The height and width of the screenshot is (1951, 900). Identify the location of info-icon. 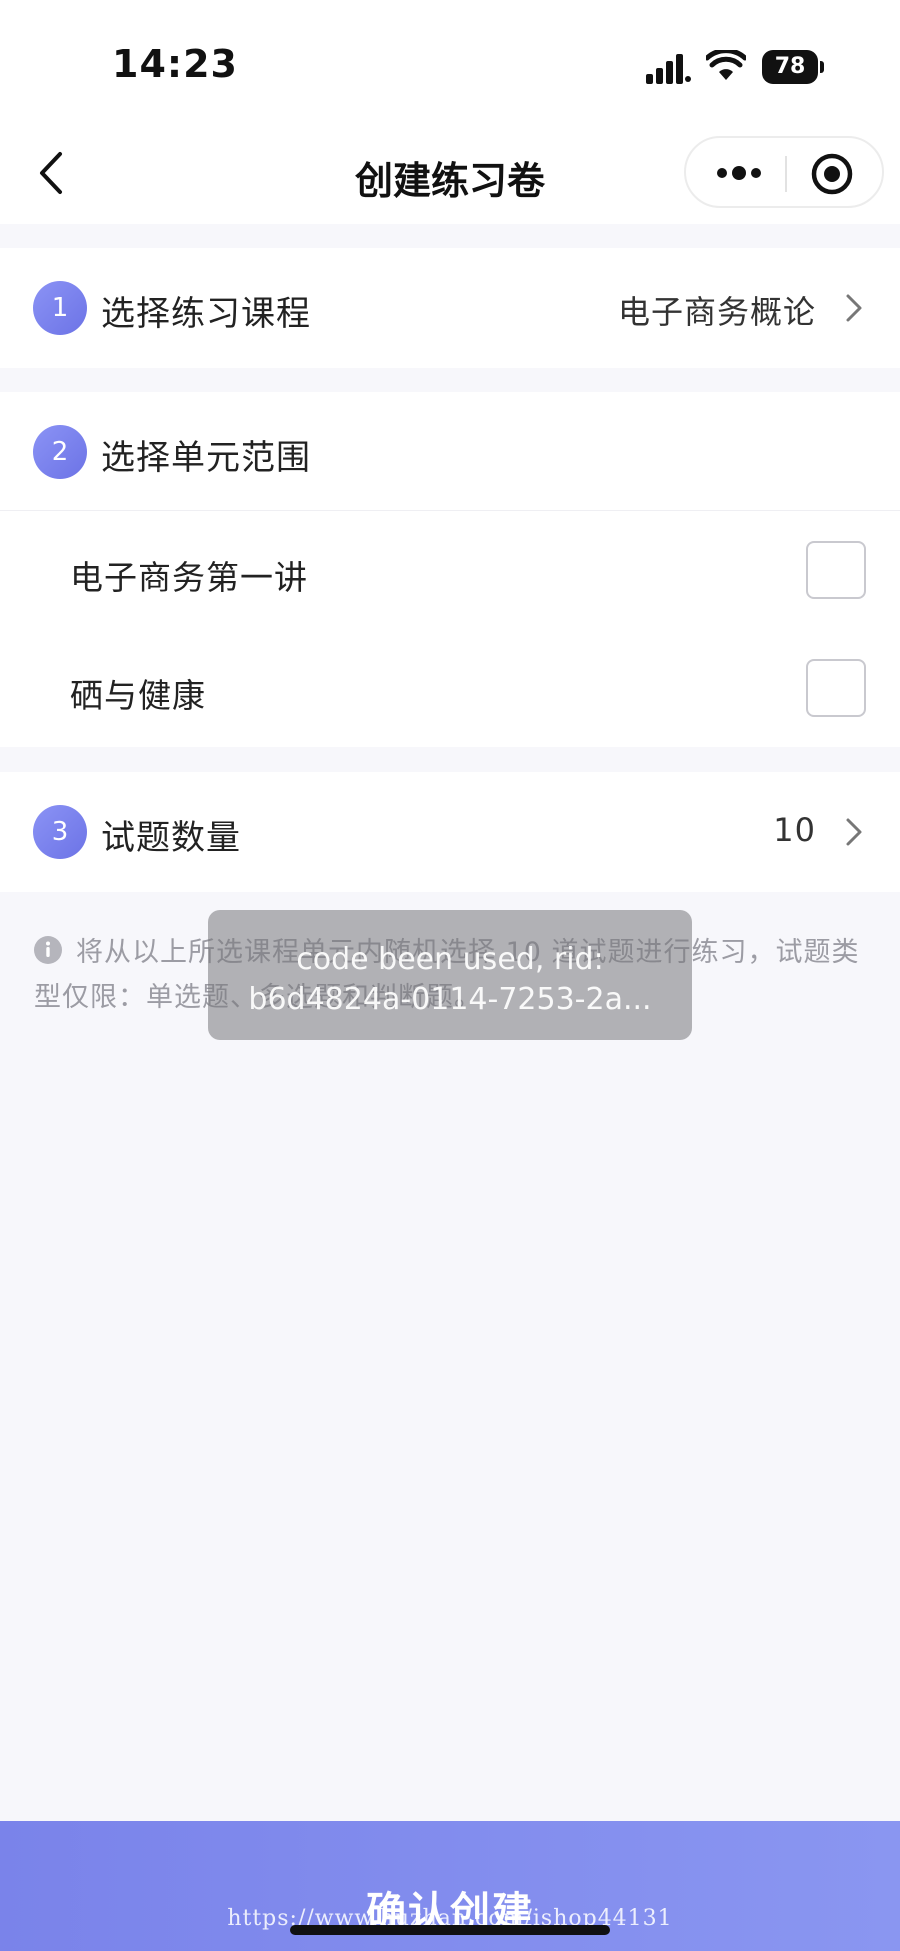
(48, 950).